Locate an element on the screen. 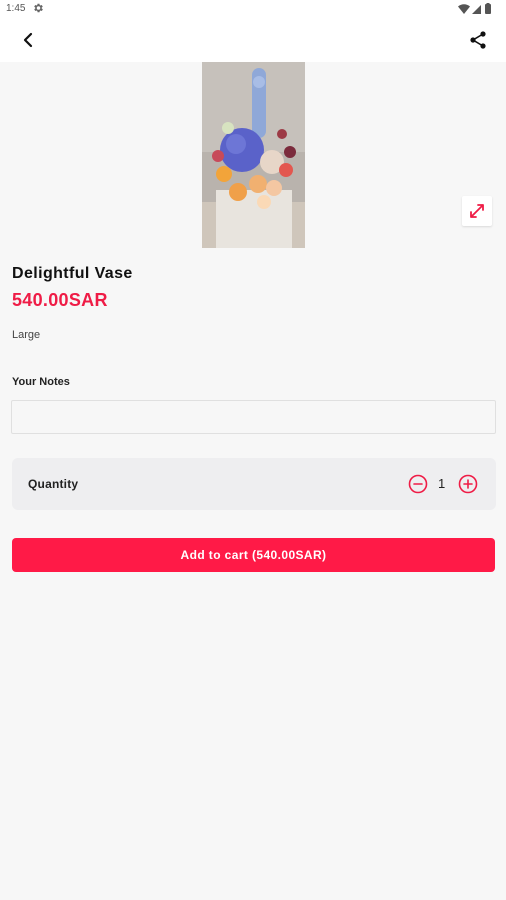 The height and width of the screenshot is (900, 506). share-icon is located at coordinates (478, 40).